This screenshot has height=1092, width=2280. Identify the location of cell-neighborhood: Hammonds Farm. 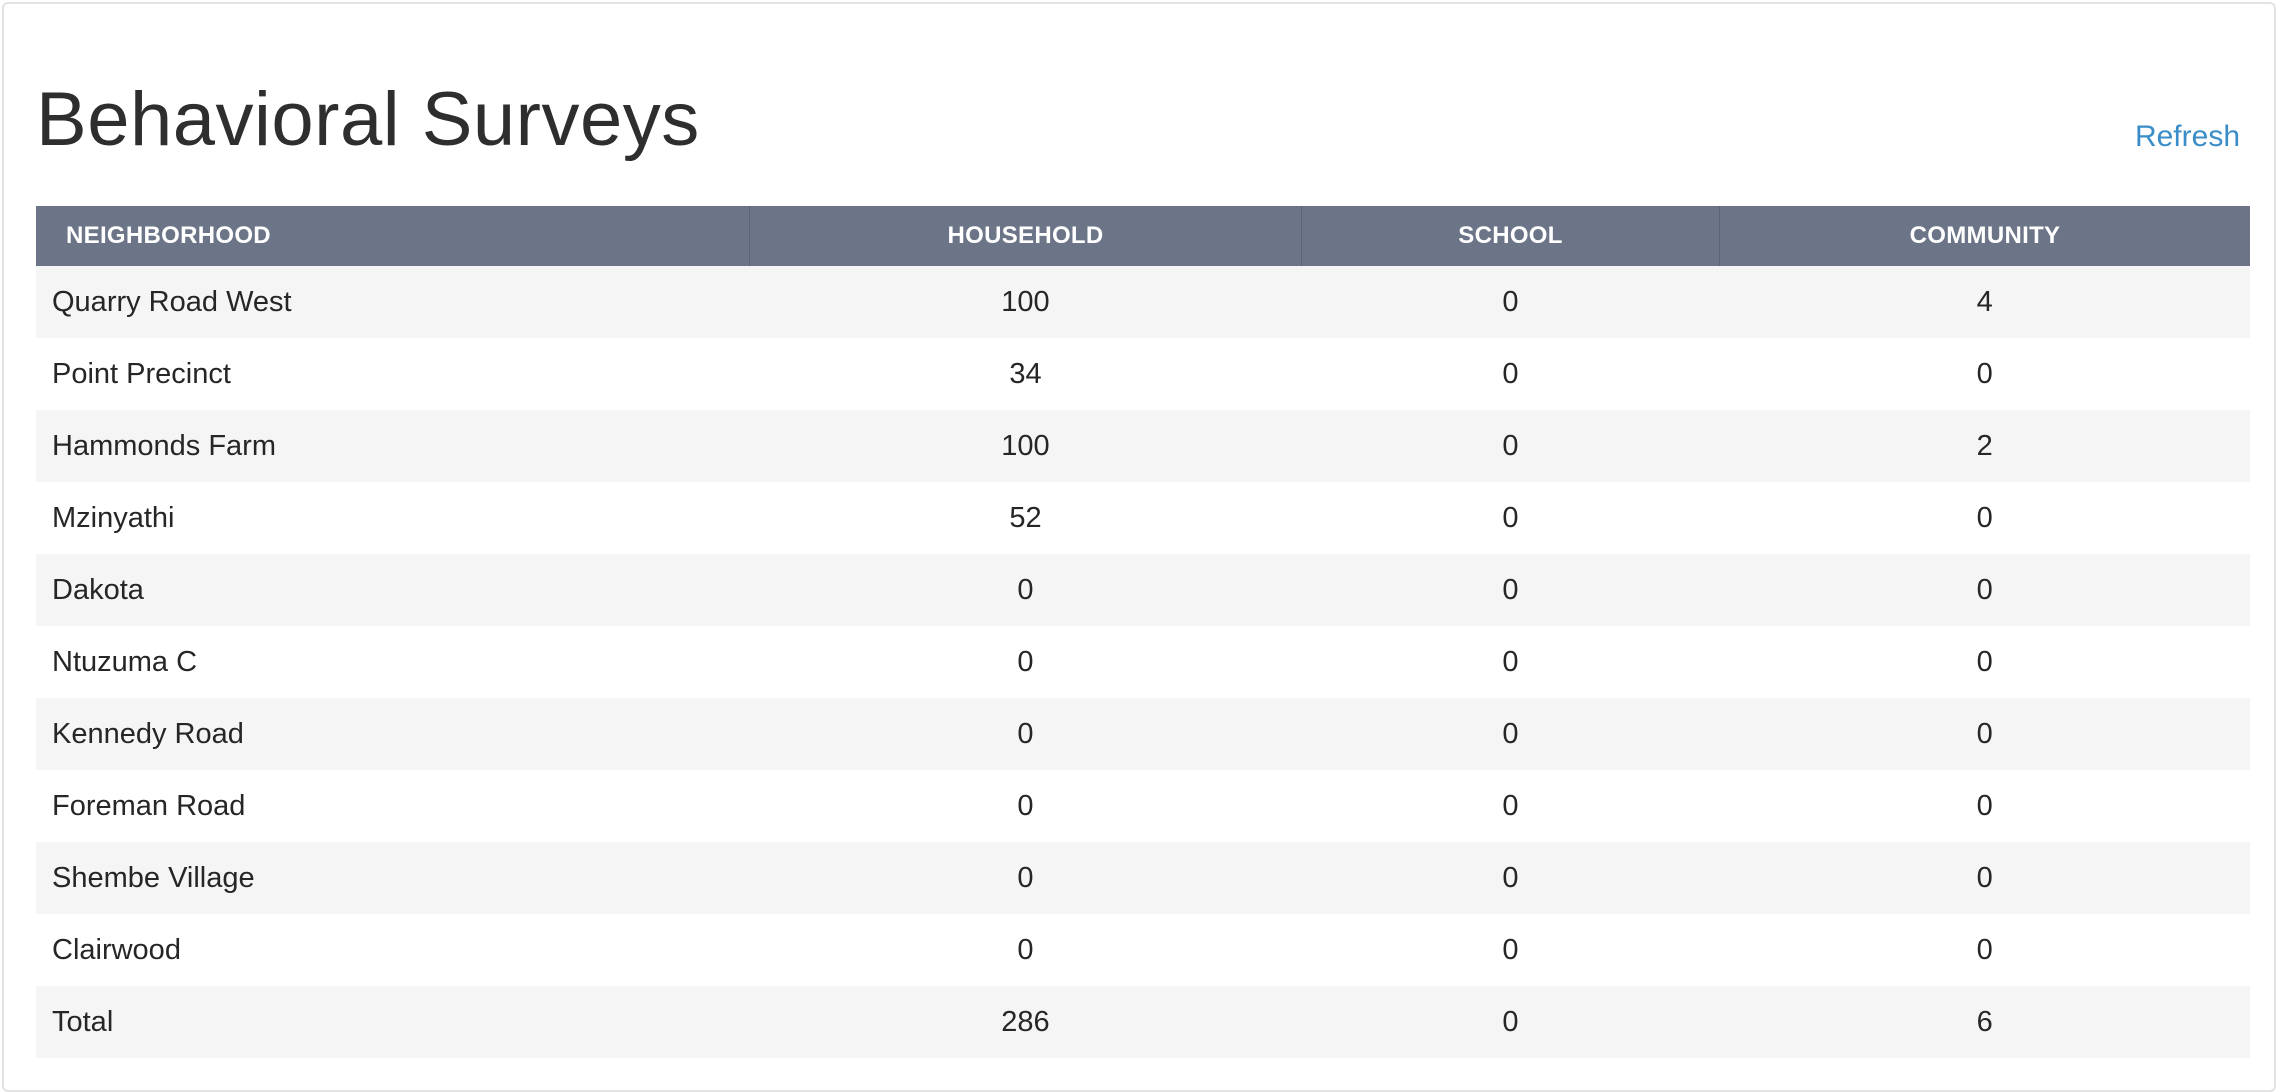
(164, 445).